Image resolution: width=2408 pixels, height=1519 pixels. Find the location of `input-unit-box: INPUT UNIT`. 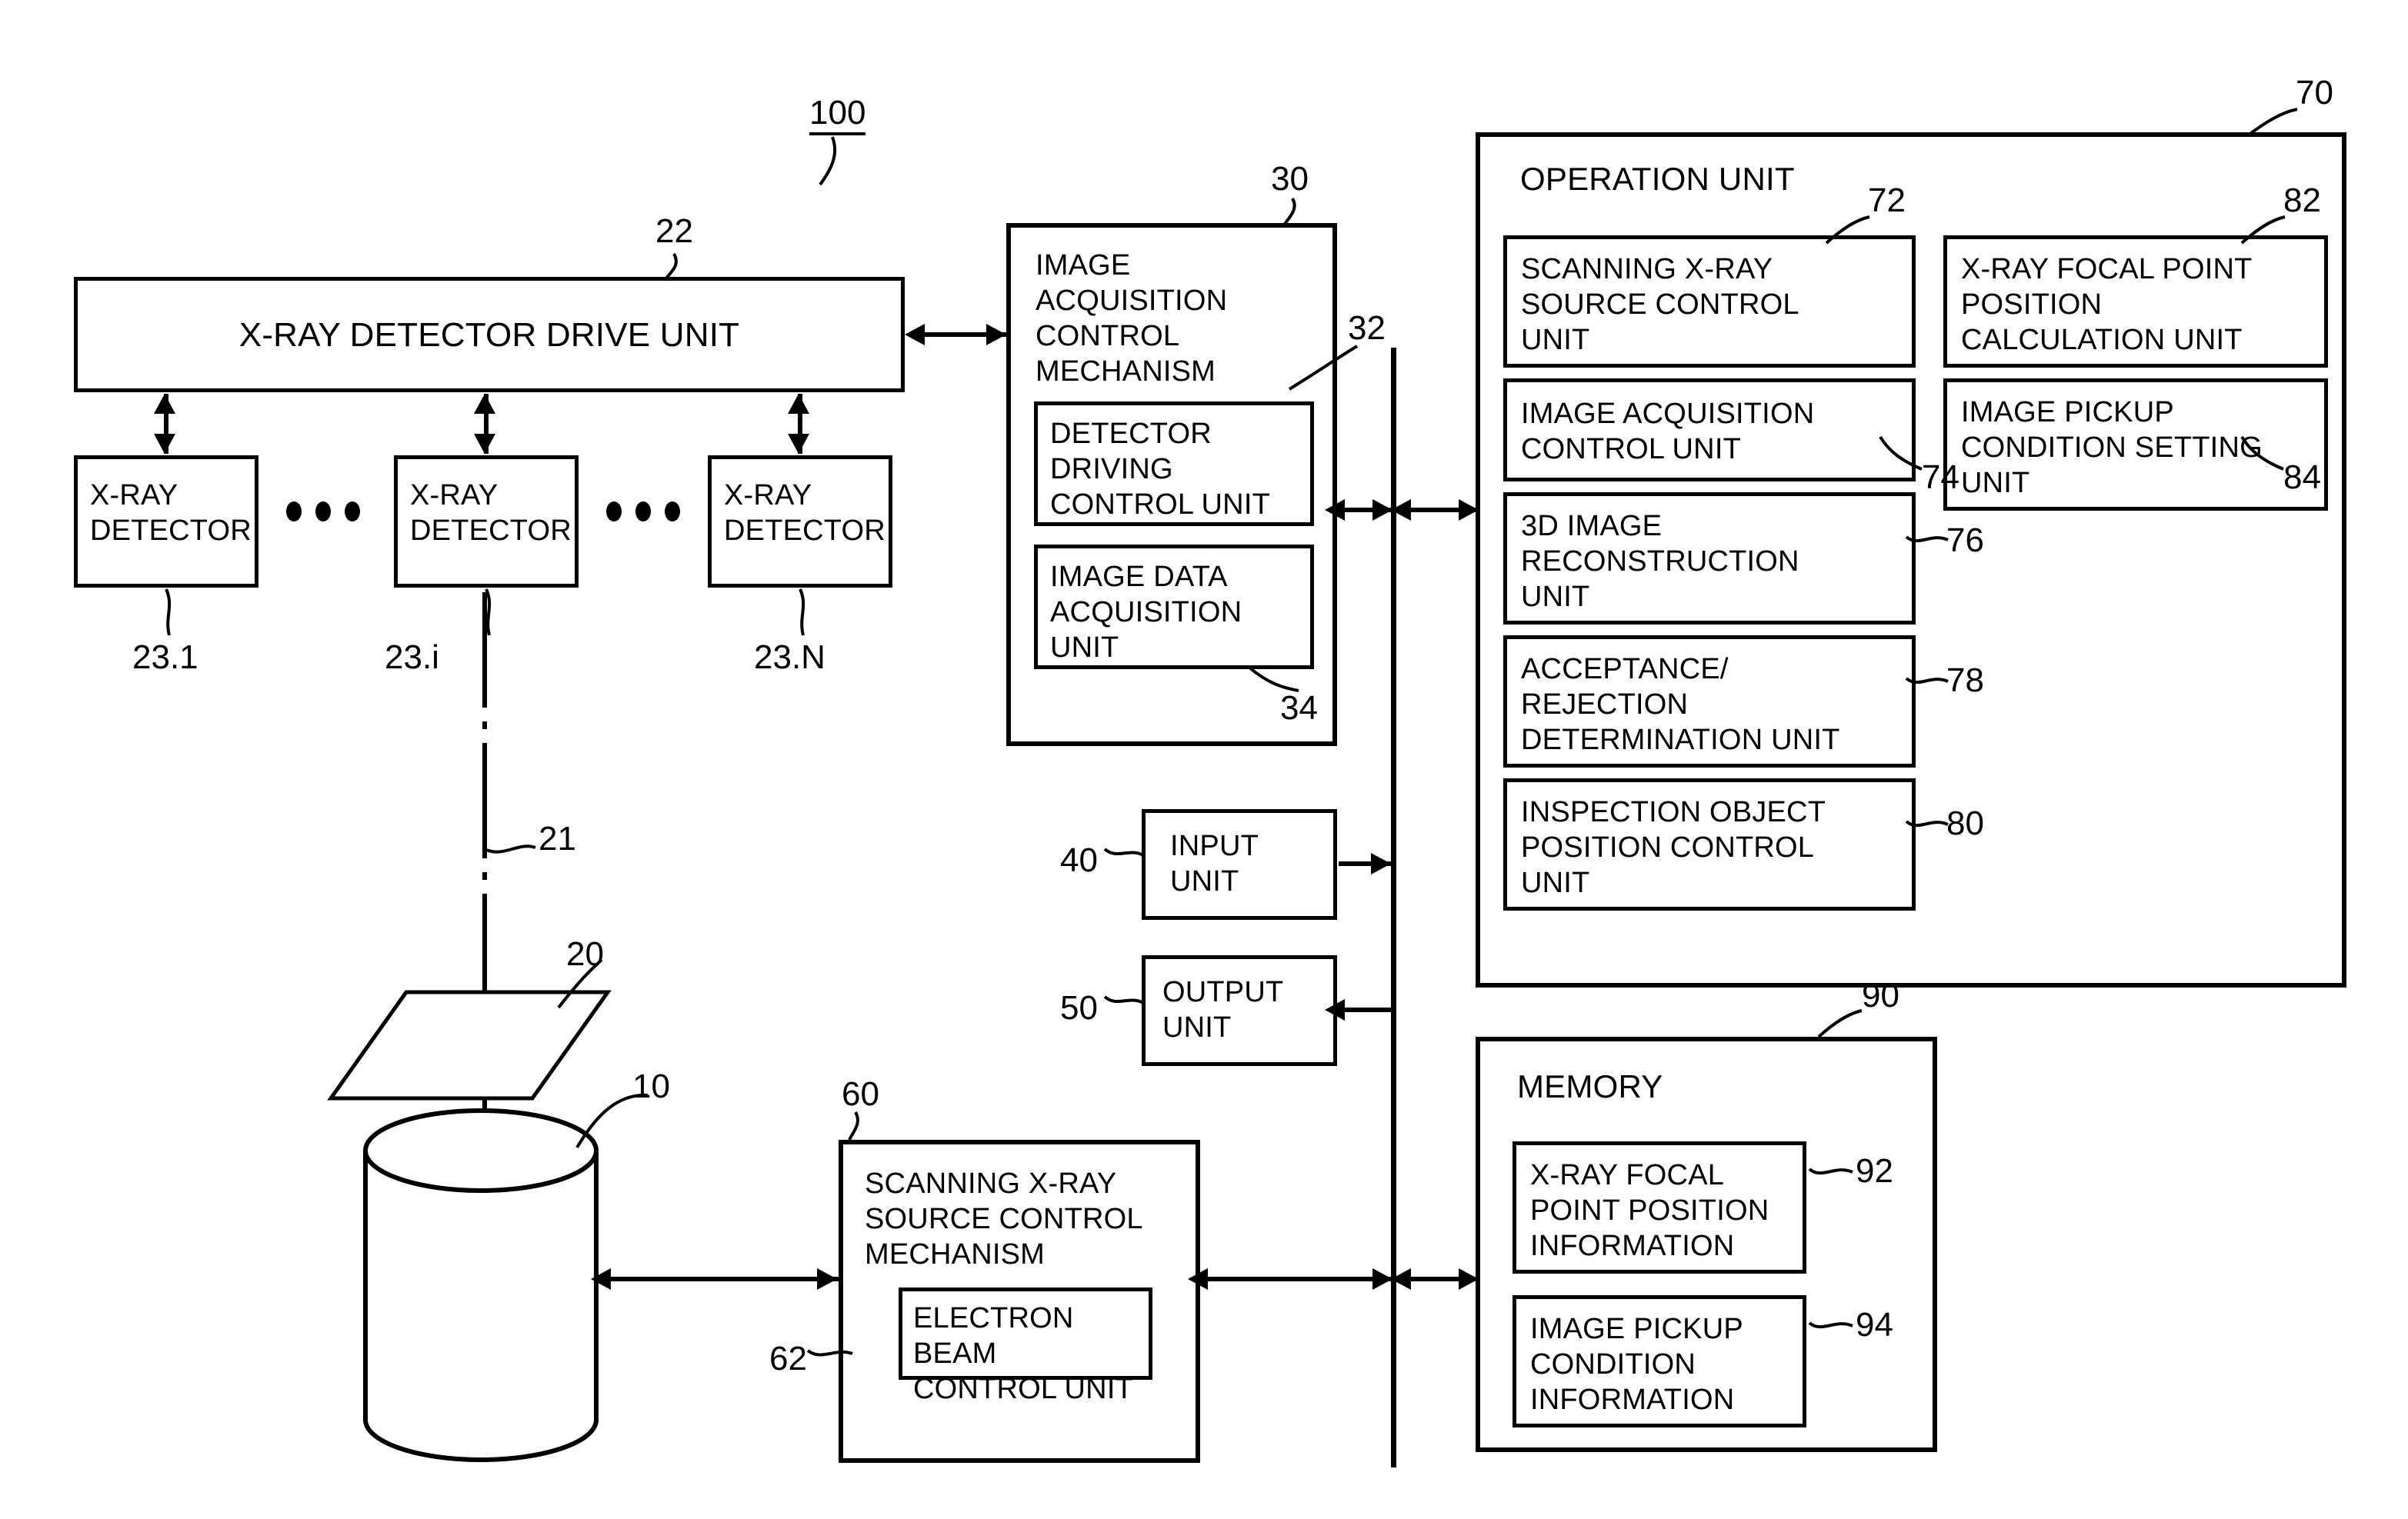

input-unit-box: INPUT UNIT is located at coordinates (1239, 864).